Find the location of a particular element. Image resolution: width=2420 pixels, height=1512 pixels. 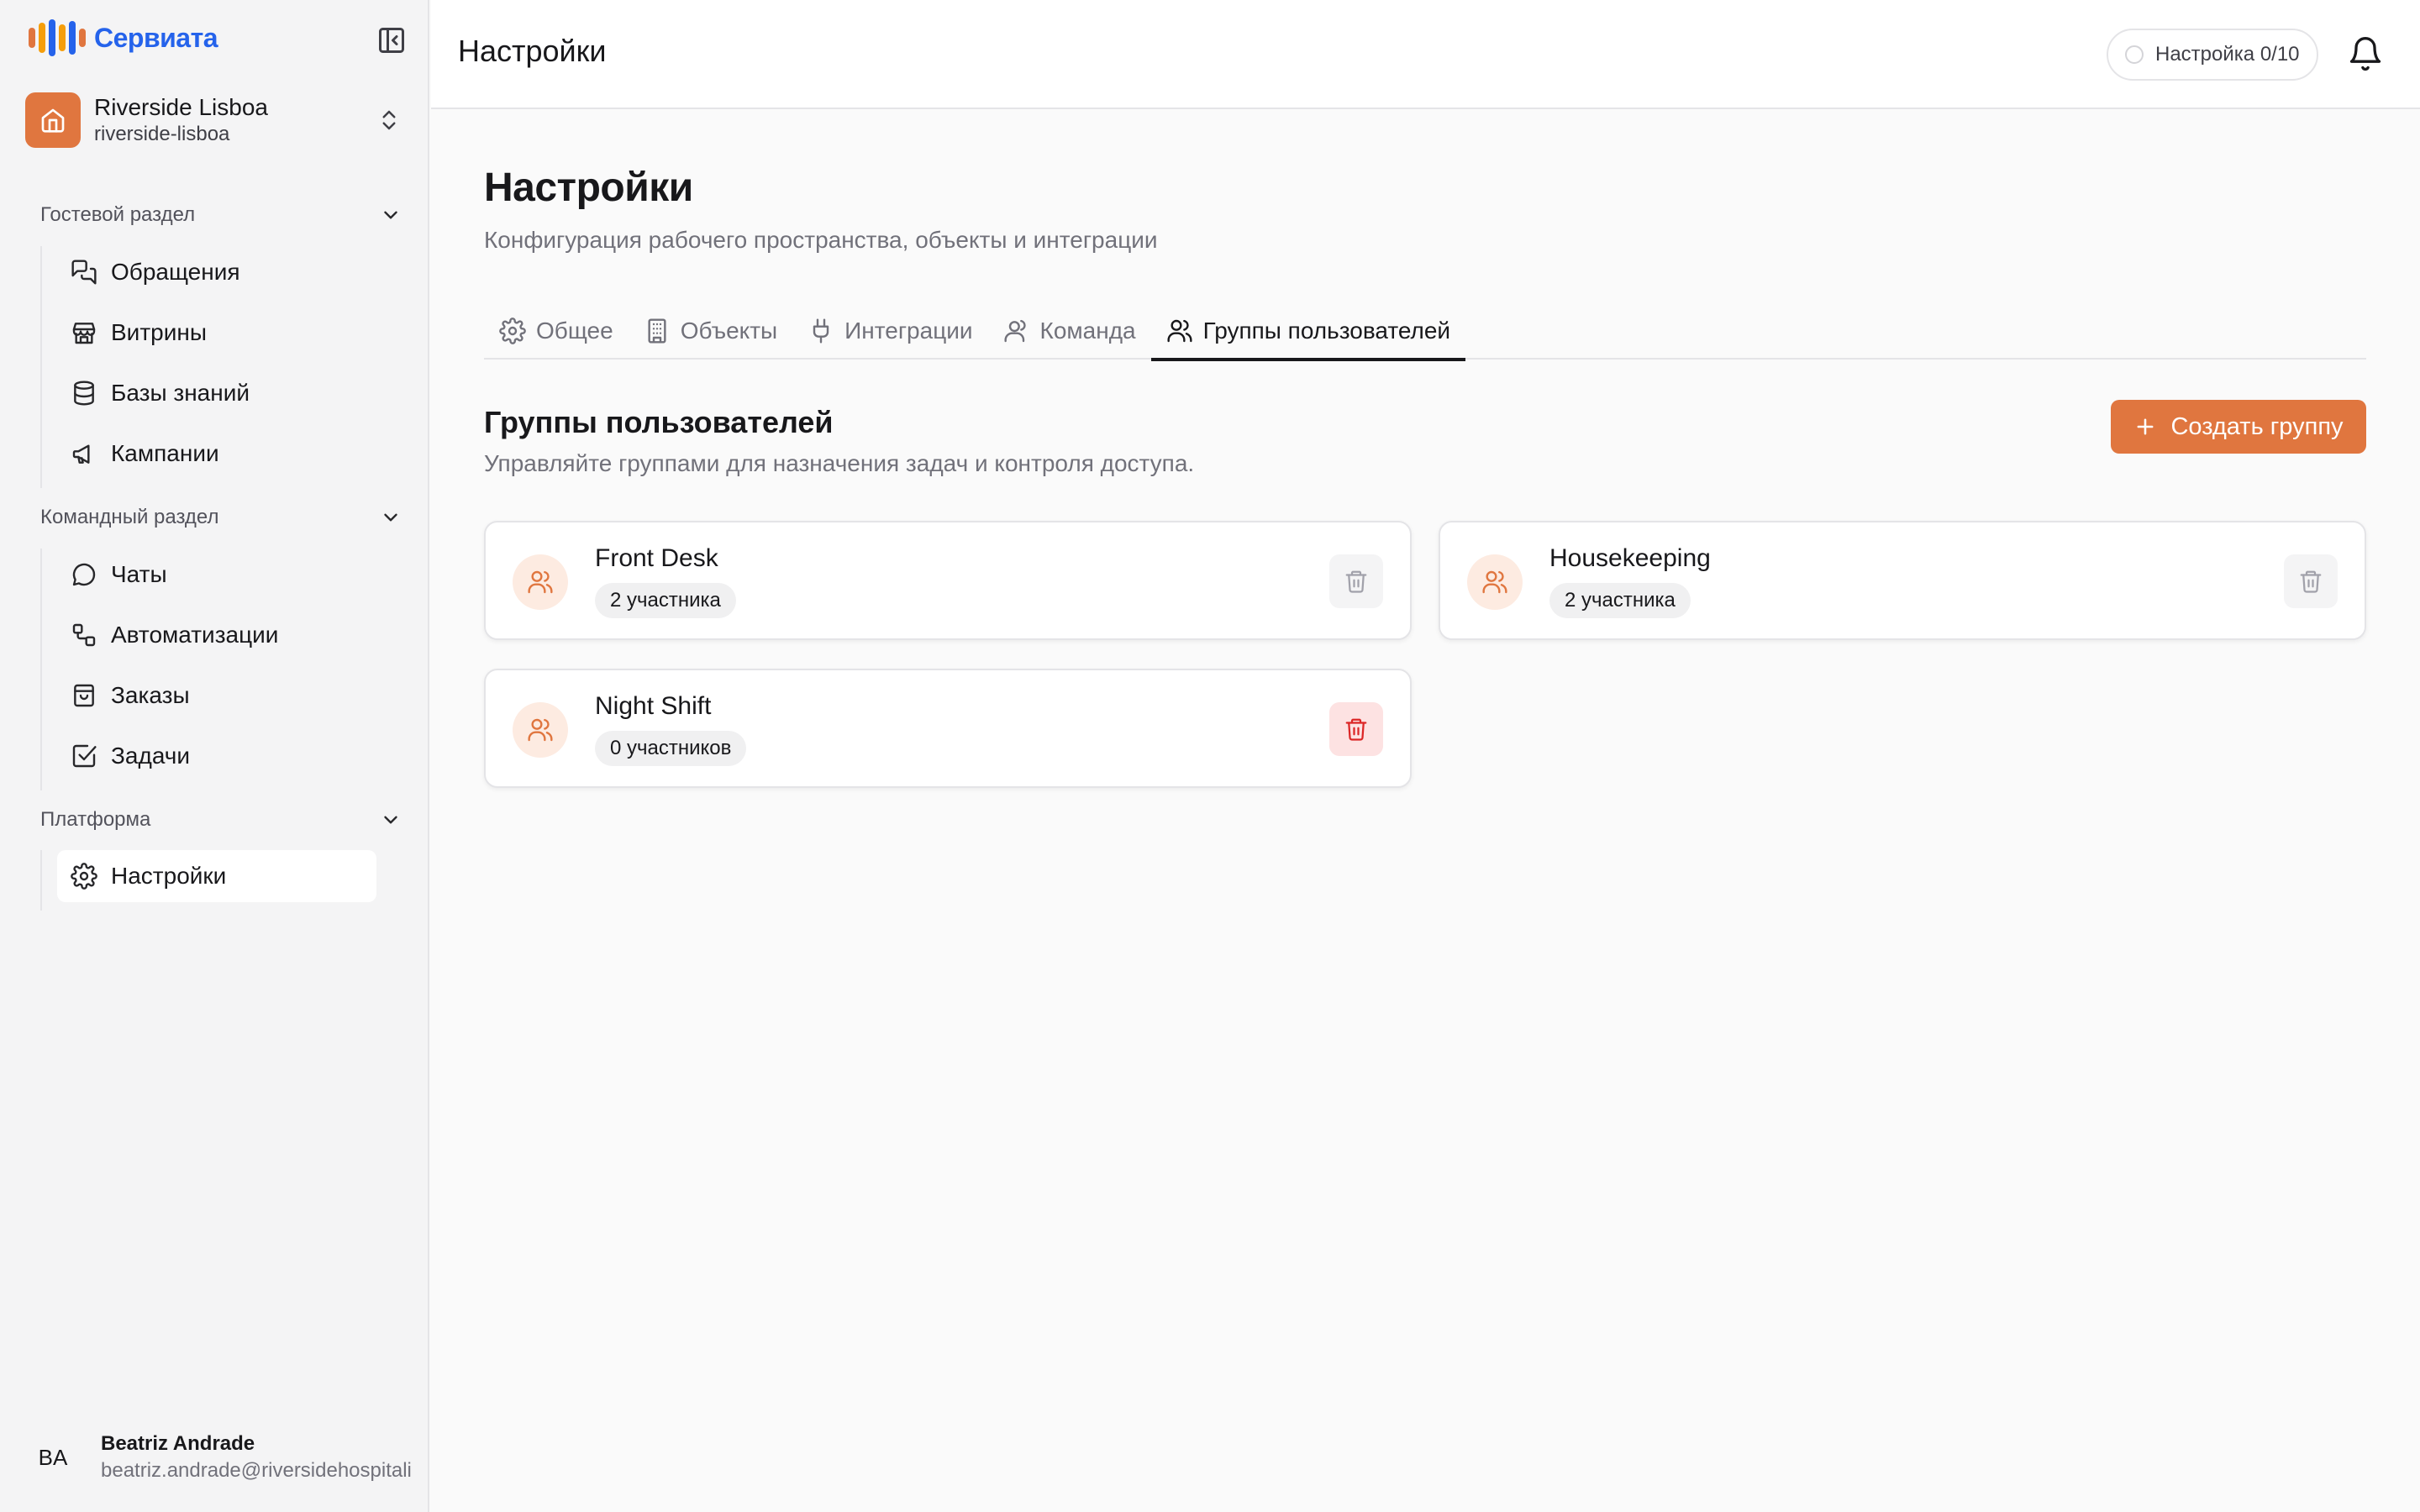

plus-icon is located at coordinates (2146, 426).